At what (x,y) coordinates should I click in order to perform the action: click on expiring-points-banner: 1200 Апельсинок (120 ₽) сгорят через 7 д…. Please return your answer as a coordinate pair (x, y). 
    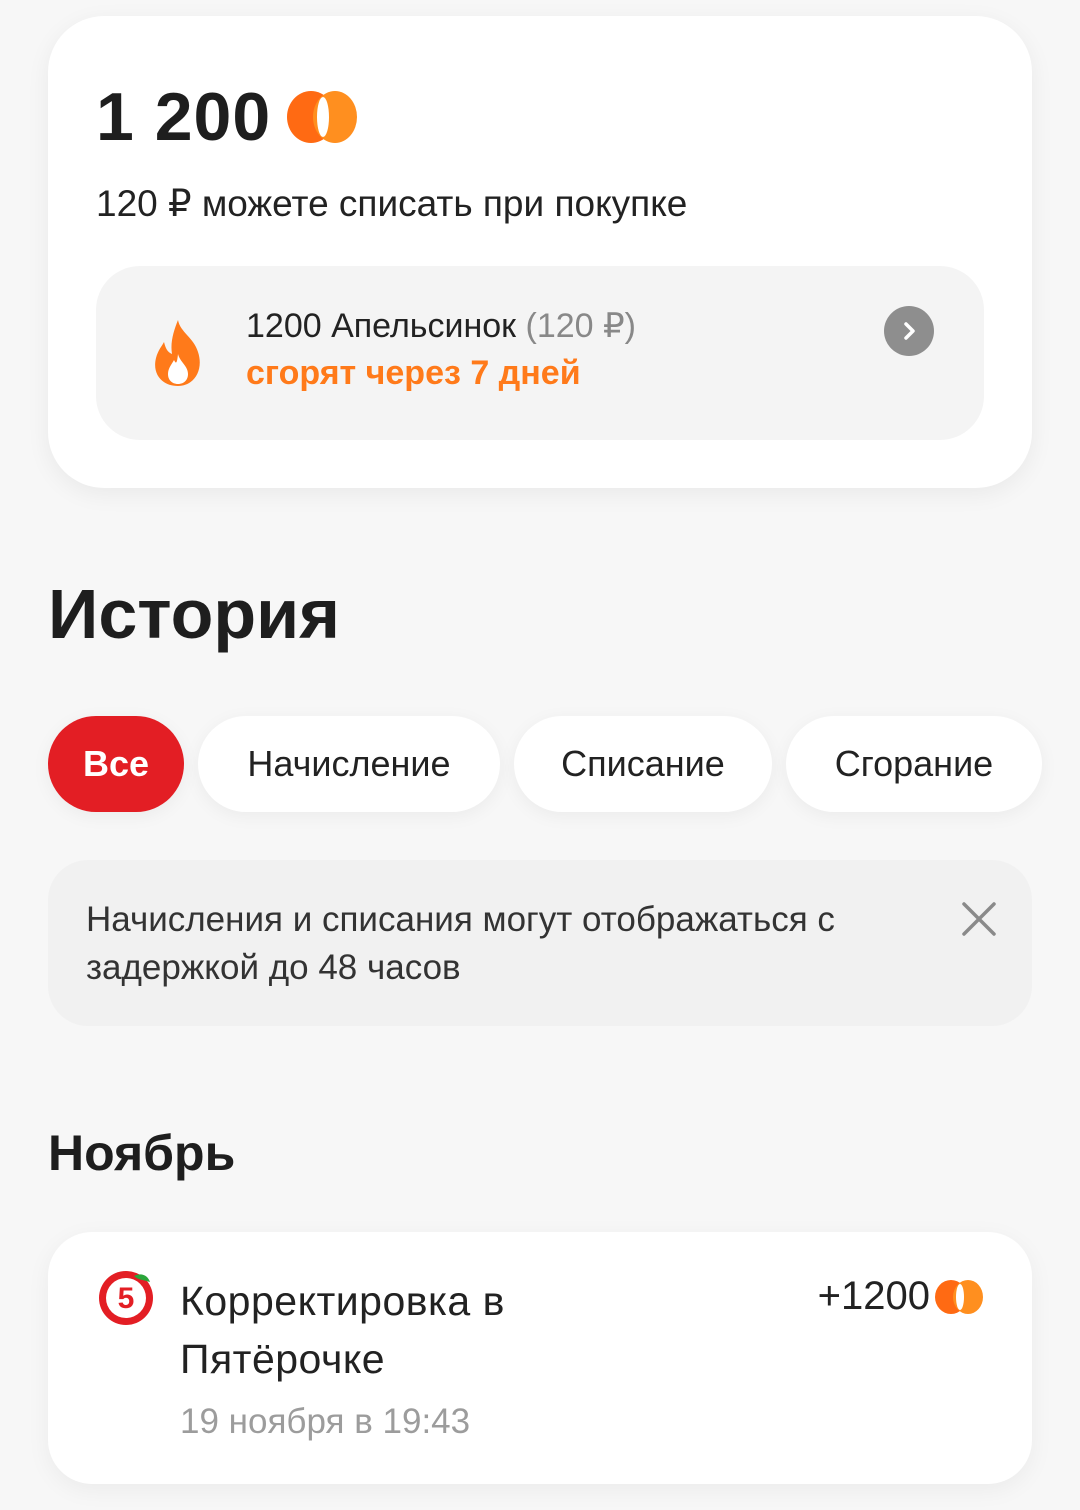
    Looking at the image, I should click on (540, 353).